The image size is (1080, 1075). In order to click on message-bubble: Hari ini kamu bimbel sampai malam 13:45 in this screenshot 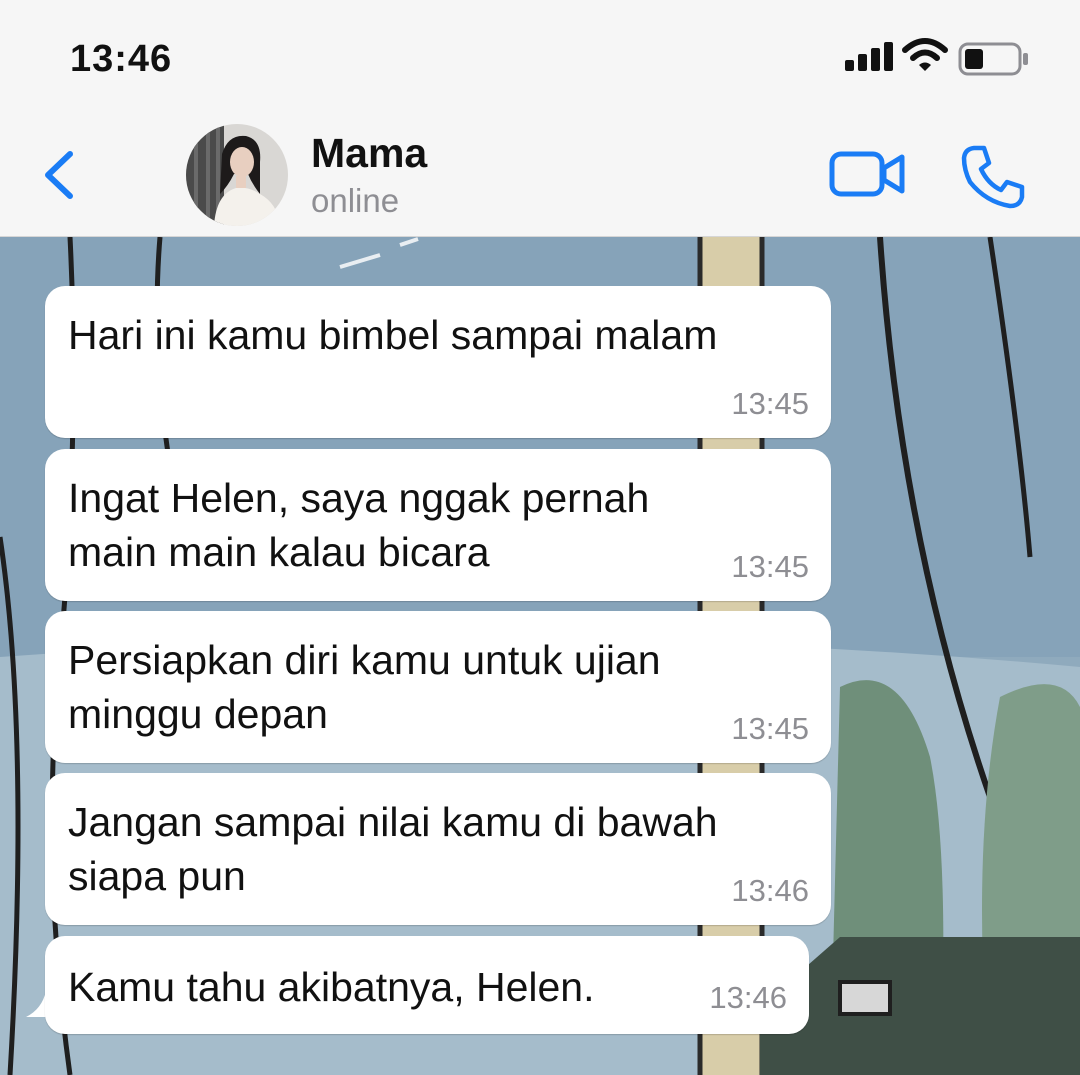, I will do `click(438, 362)`.